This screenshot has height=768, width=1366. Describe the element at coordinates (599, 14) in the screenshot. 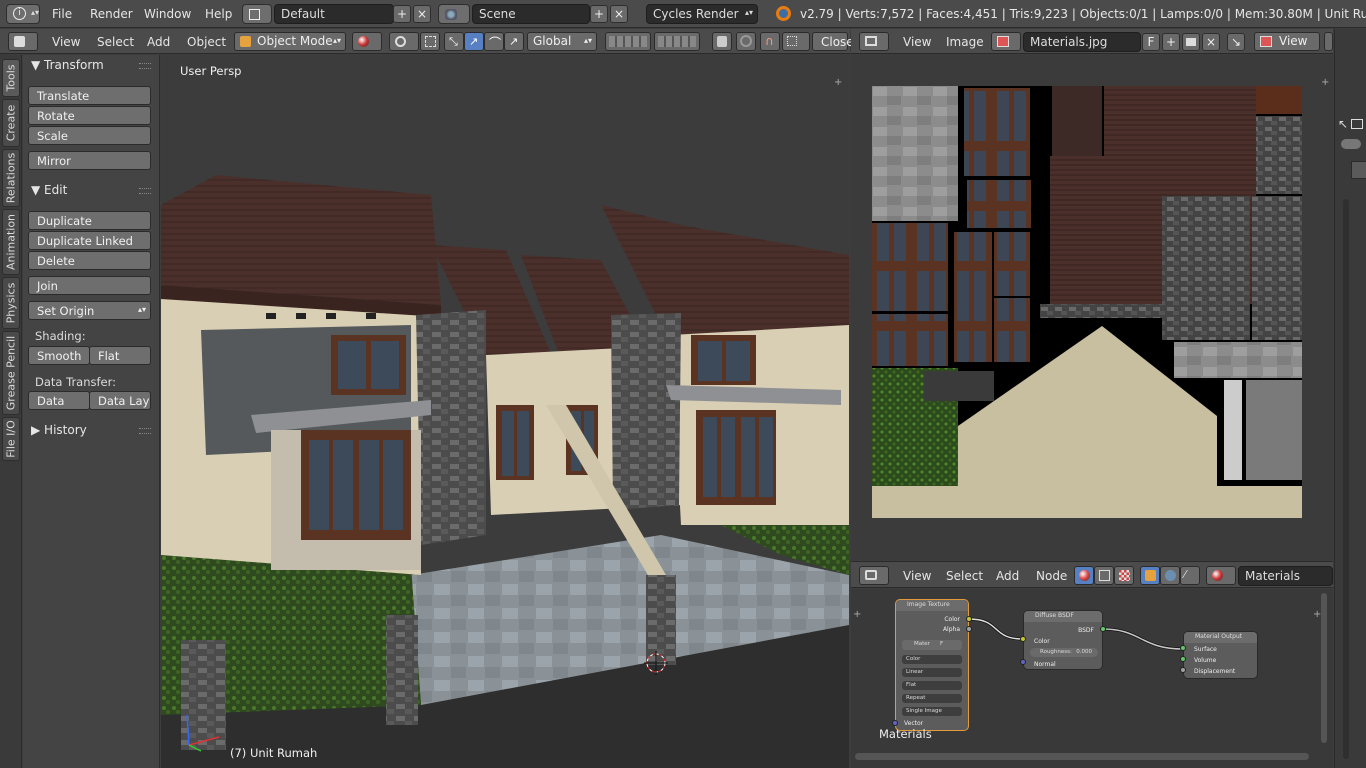

I see `add-scene-button: +` at that location.